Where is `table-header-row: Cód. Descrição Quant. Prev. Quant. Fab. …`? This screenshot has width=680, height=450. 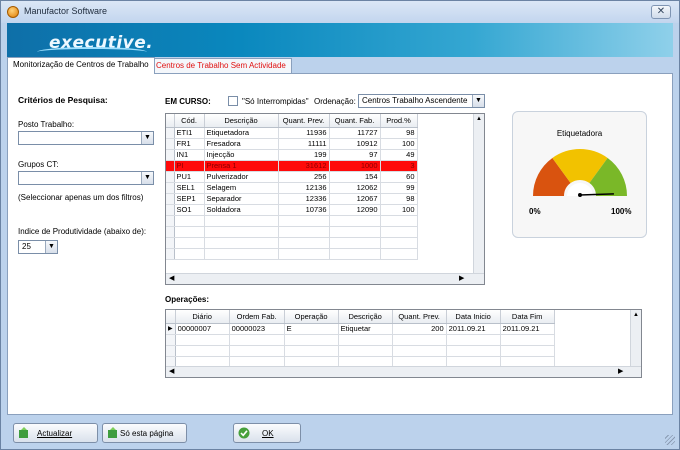
table-header-row: Cód. Descrição Quant. Prev. Quant. Fab. … is located at coordinates (292, 121).